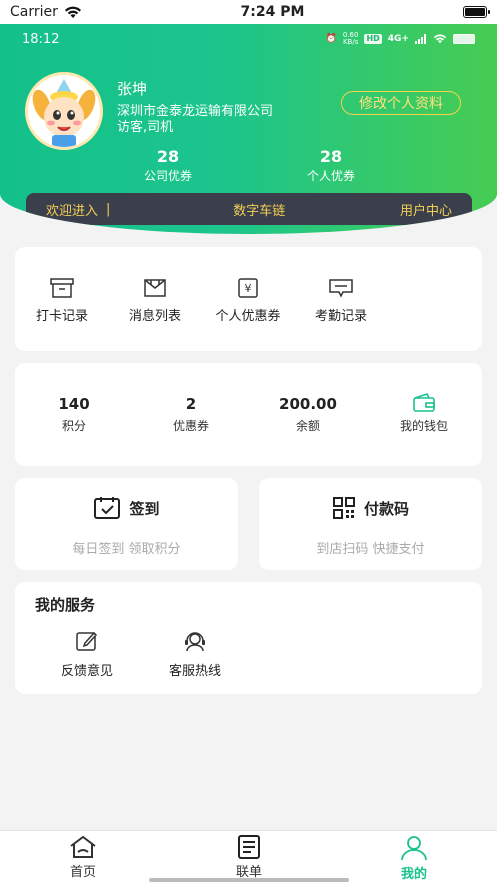 Image resolution: width=497 pixels, height=883 pixels. I want to click on avatar, so click(64, 111).